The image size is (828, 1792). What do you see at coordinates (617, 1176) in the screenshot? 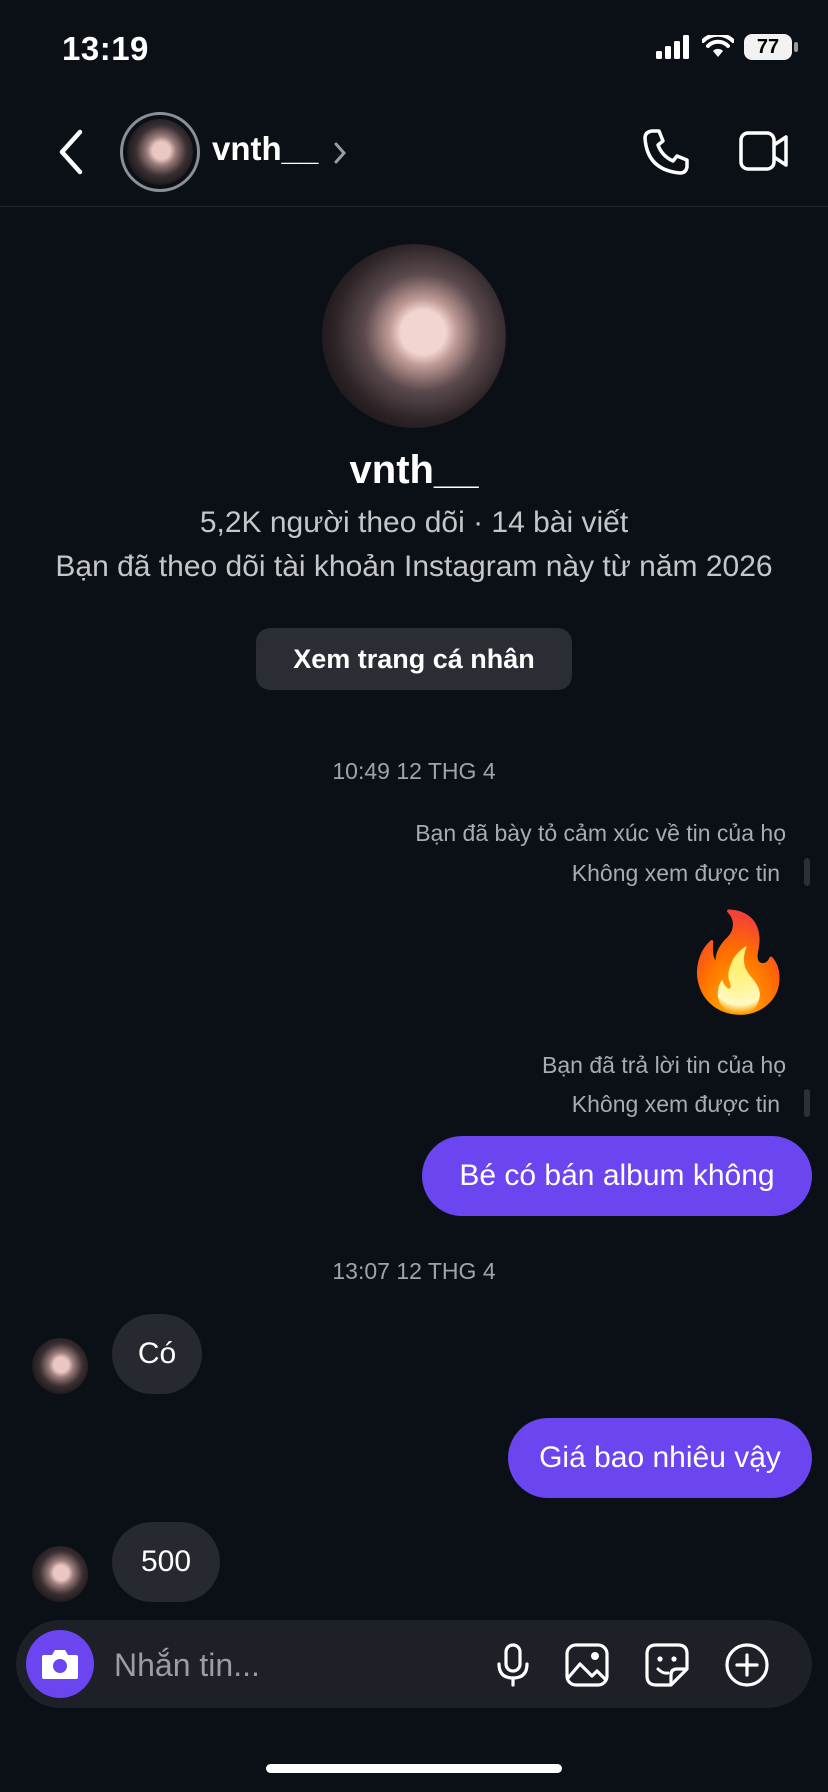
I see `outgoing-message: Bé có bán album không` at bounding box center [617, 1176].